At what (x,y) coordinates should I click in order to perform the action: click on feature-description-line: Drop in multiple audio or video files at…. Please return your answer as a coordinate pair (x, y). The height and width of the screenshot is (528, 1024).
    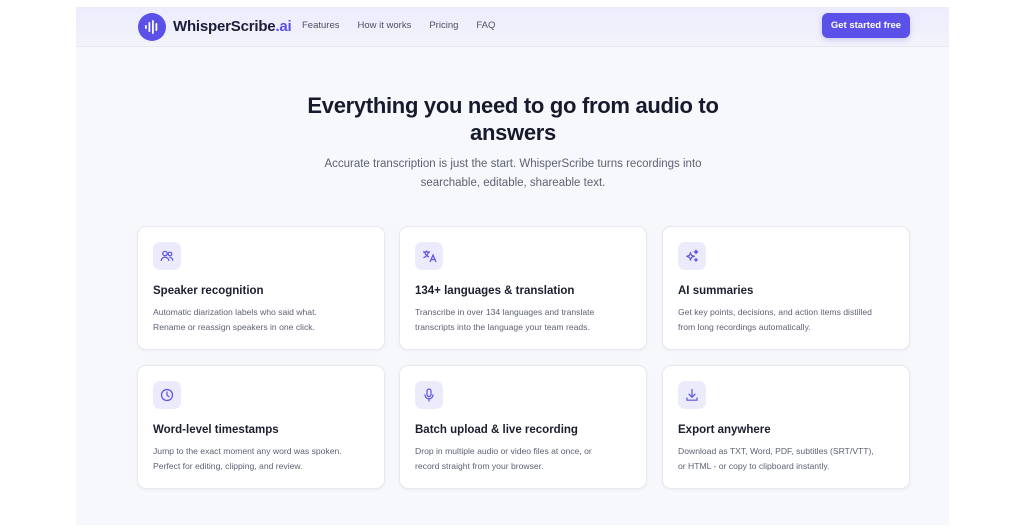
    Looking at the image, I should click on (503, 451).